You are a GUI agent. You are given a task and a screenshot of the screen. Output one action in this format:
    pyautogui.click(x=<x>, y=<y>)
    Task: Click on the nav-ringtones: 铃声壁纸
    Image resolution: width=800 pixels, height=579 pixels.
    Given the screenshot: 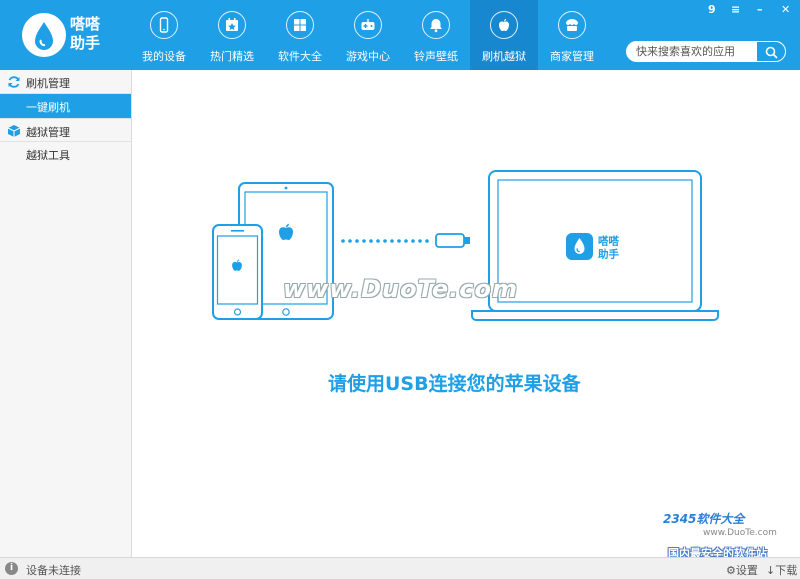 What is the action you would take?
    pyautogui.click(x=436, y=35)
    